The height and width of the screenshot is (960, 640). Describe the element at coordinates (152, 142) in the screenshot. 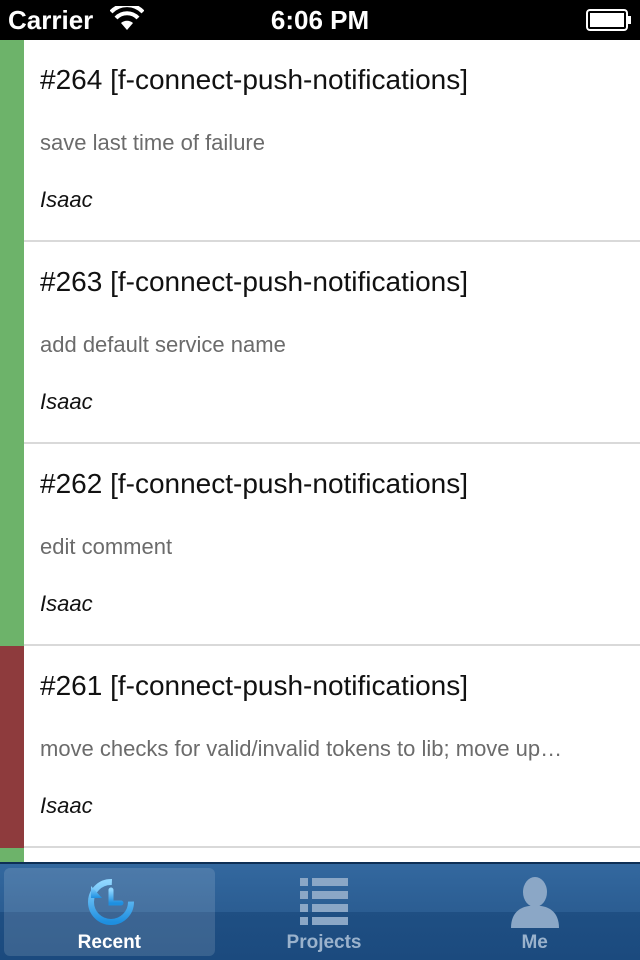

I see `build-message: save last time of failure` at that location.